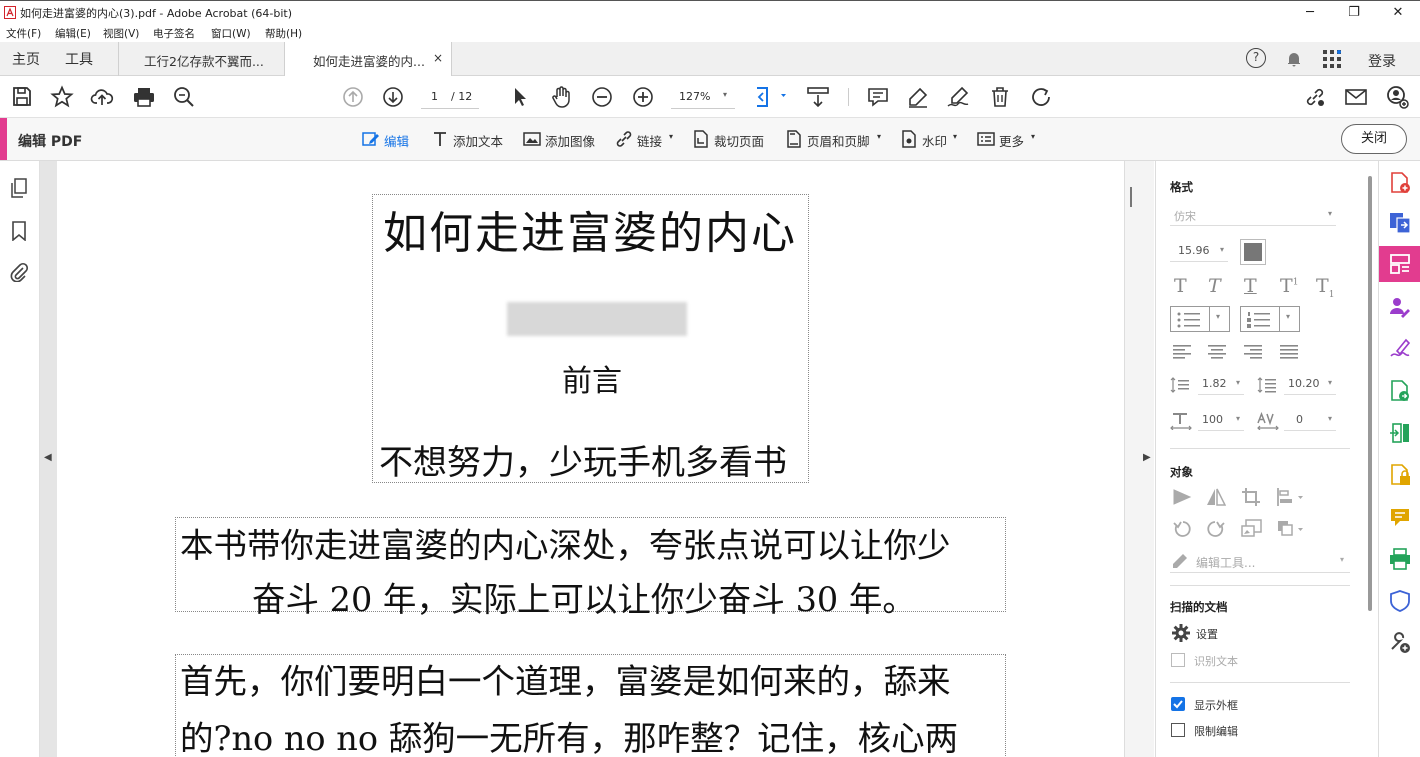 The width and height of the screenshot is (1420, 757). I want to click on link-button: 链接 ▾, so click(647, 140).